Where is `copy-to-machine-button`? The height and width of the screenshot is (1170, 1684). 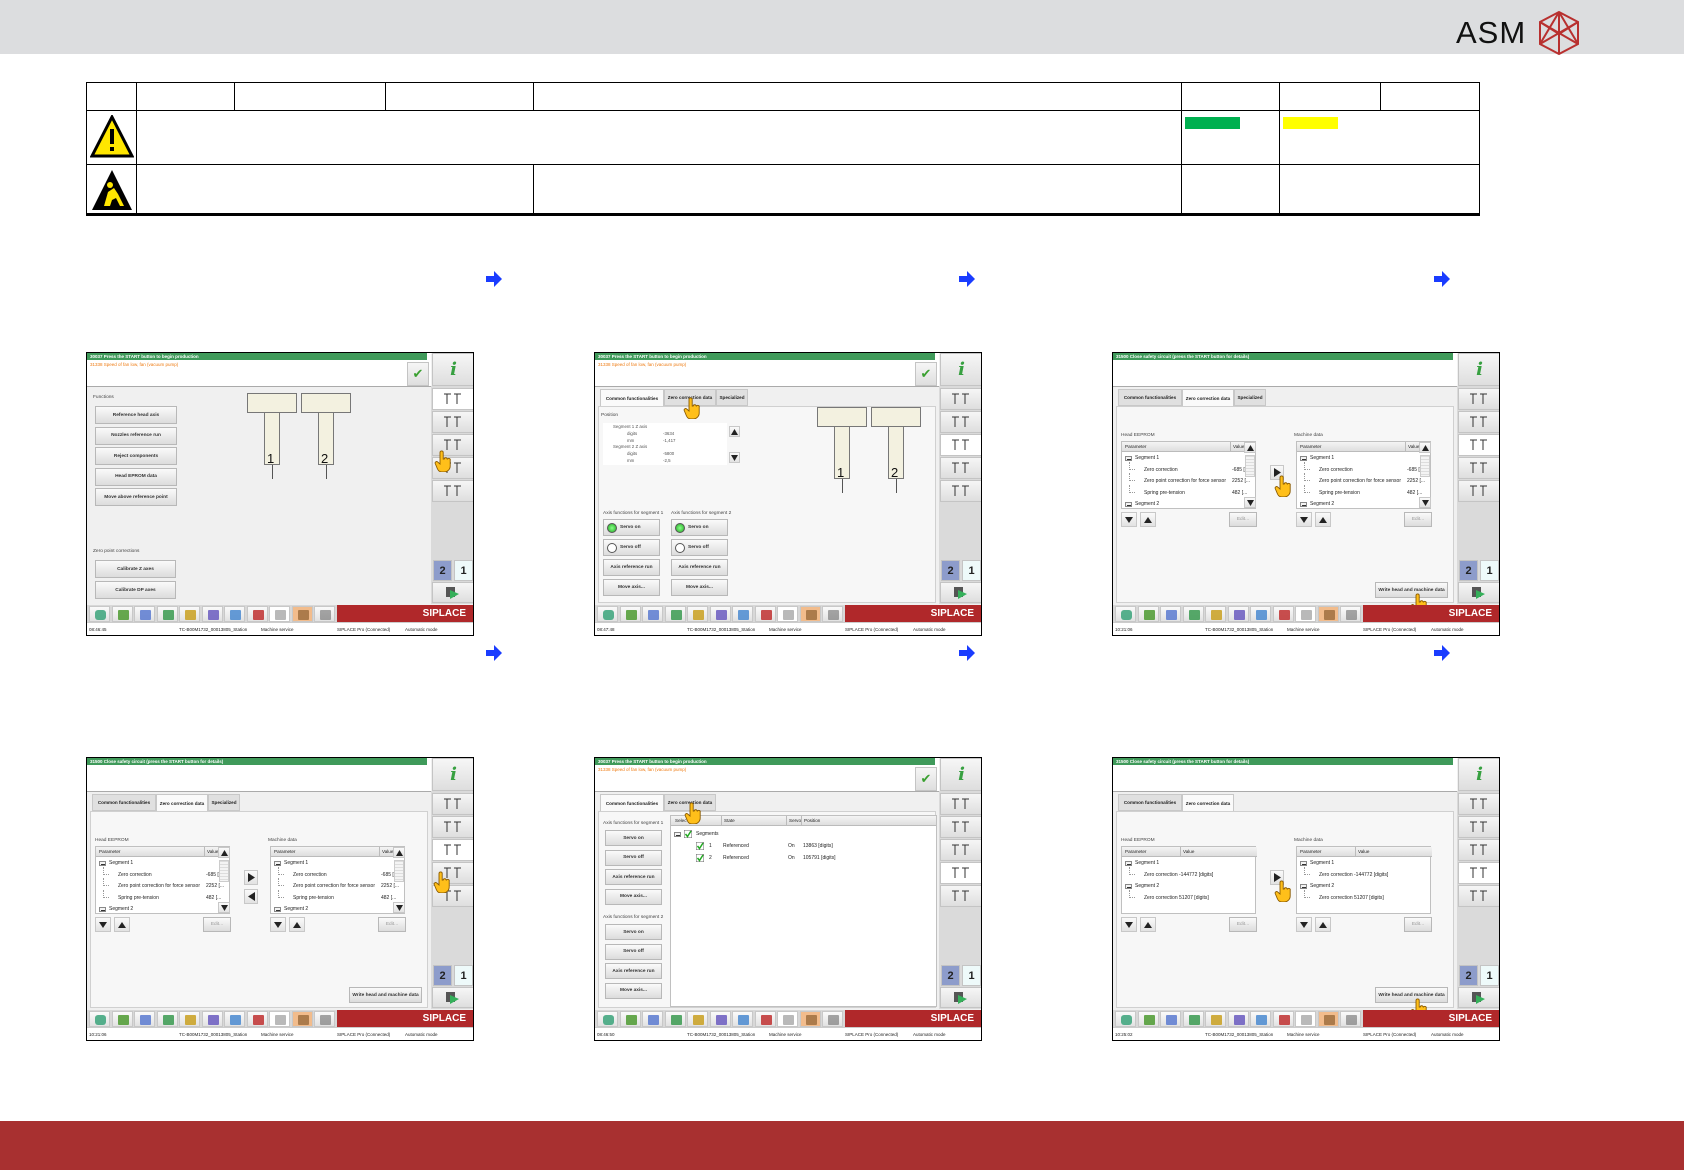
copy-to-machine-button is located at coordinates (251, 877).